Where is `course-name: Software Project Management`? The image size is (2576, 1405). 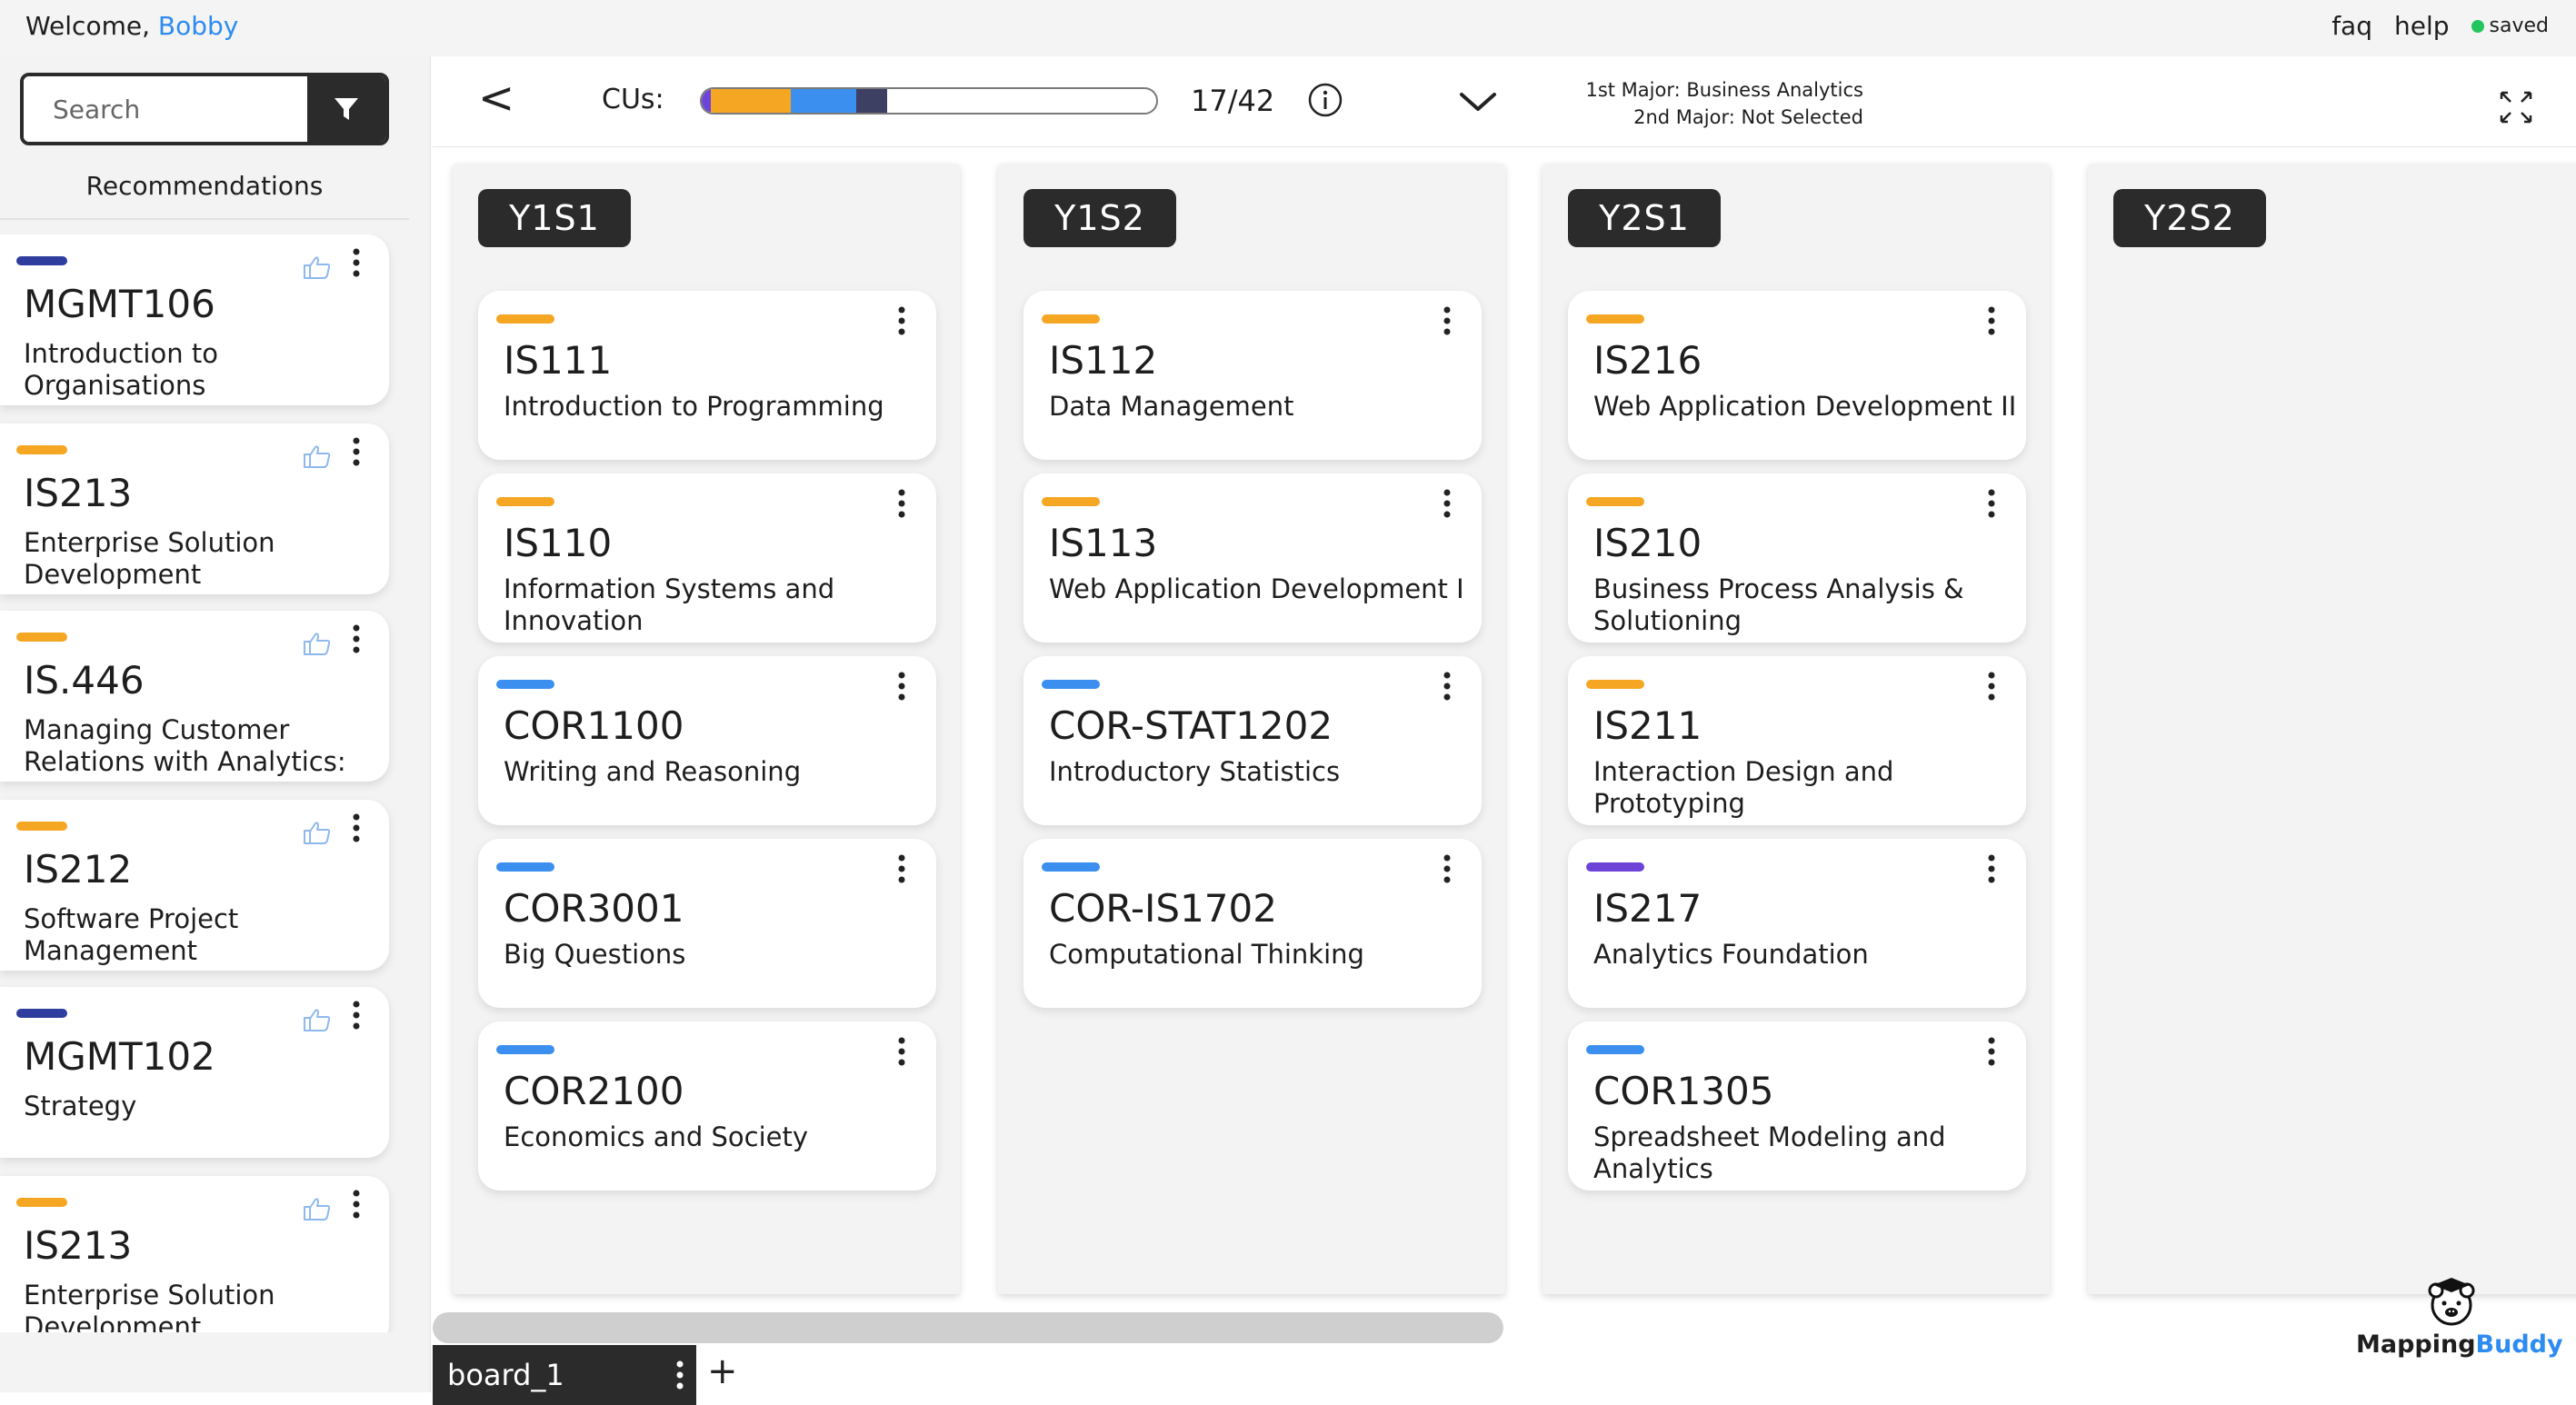
course-name: Software Project Management is located at coordinates (131, 935).